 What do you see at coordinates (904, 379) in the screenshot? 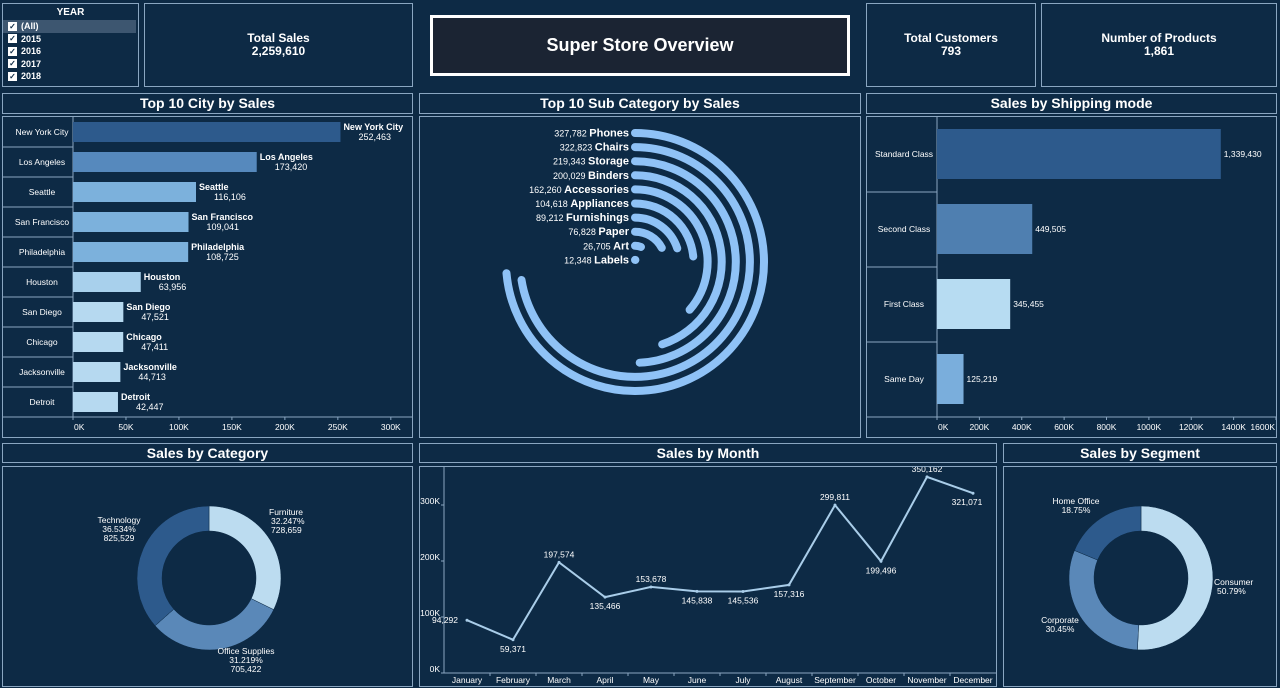
I see `ship-category-label: Same Day` at bounding box center [904, 379].